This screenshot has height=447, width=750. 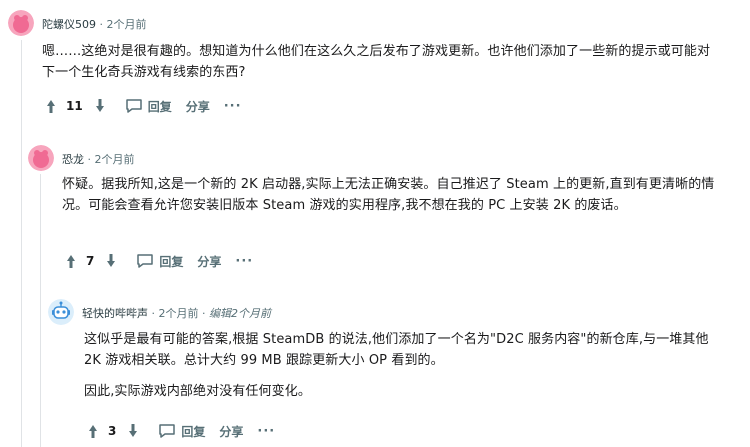 What do you see at coordinates (73, 159) in the screenshot?
I see `author-name: 恐龙` at bounding box center [73, 159].